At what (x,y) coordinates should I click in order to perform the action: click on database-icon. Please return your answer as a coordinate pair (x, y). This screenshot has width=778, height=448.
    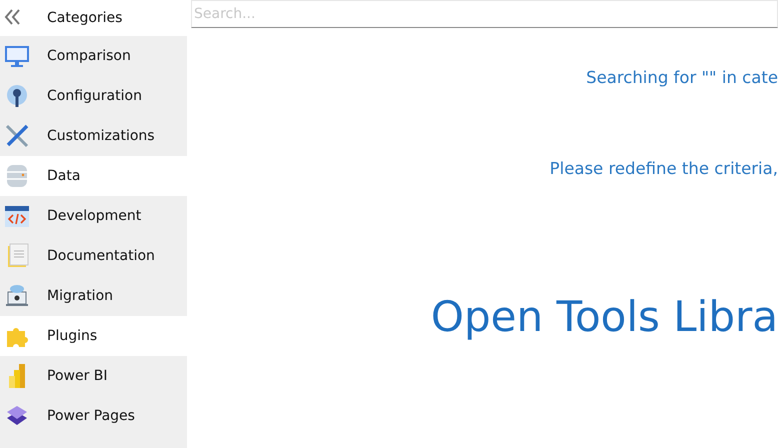
    Looking at the image, I should click on (17, 176).